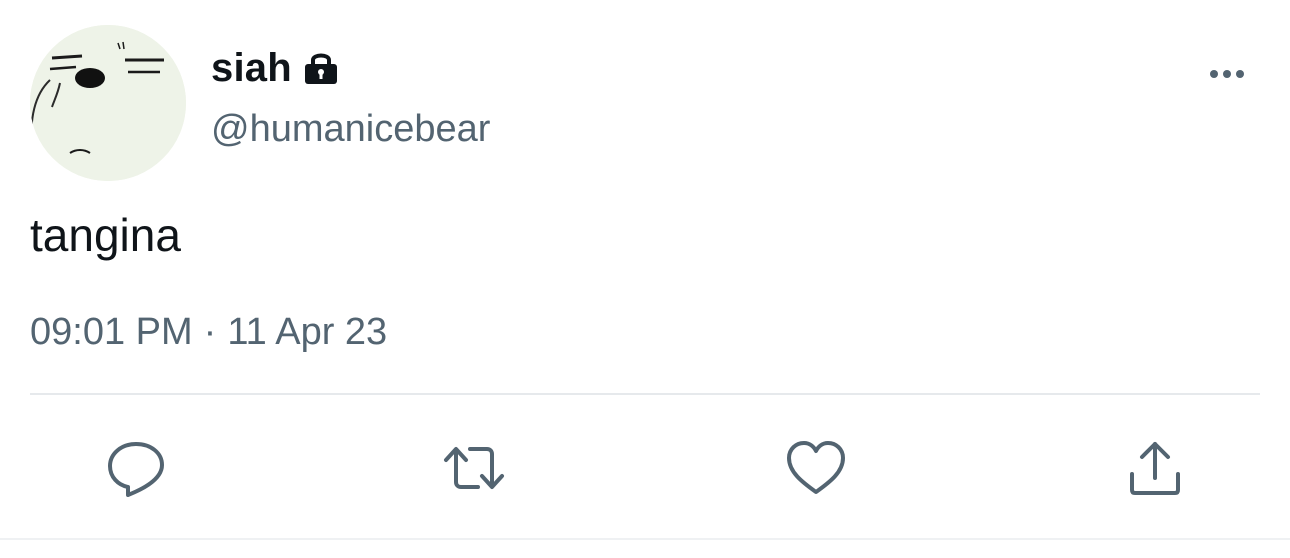  What do you see at coordinates (105, 235) in the screenshot?
I see `tweet-text: tangina` at bounding box center [105, 235].